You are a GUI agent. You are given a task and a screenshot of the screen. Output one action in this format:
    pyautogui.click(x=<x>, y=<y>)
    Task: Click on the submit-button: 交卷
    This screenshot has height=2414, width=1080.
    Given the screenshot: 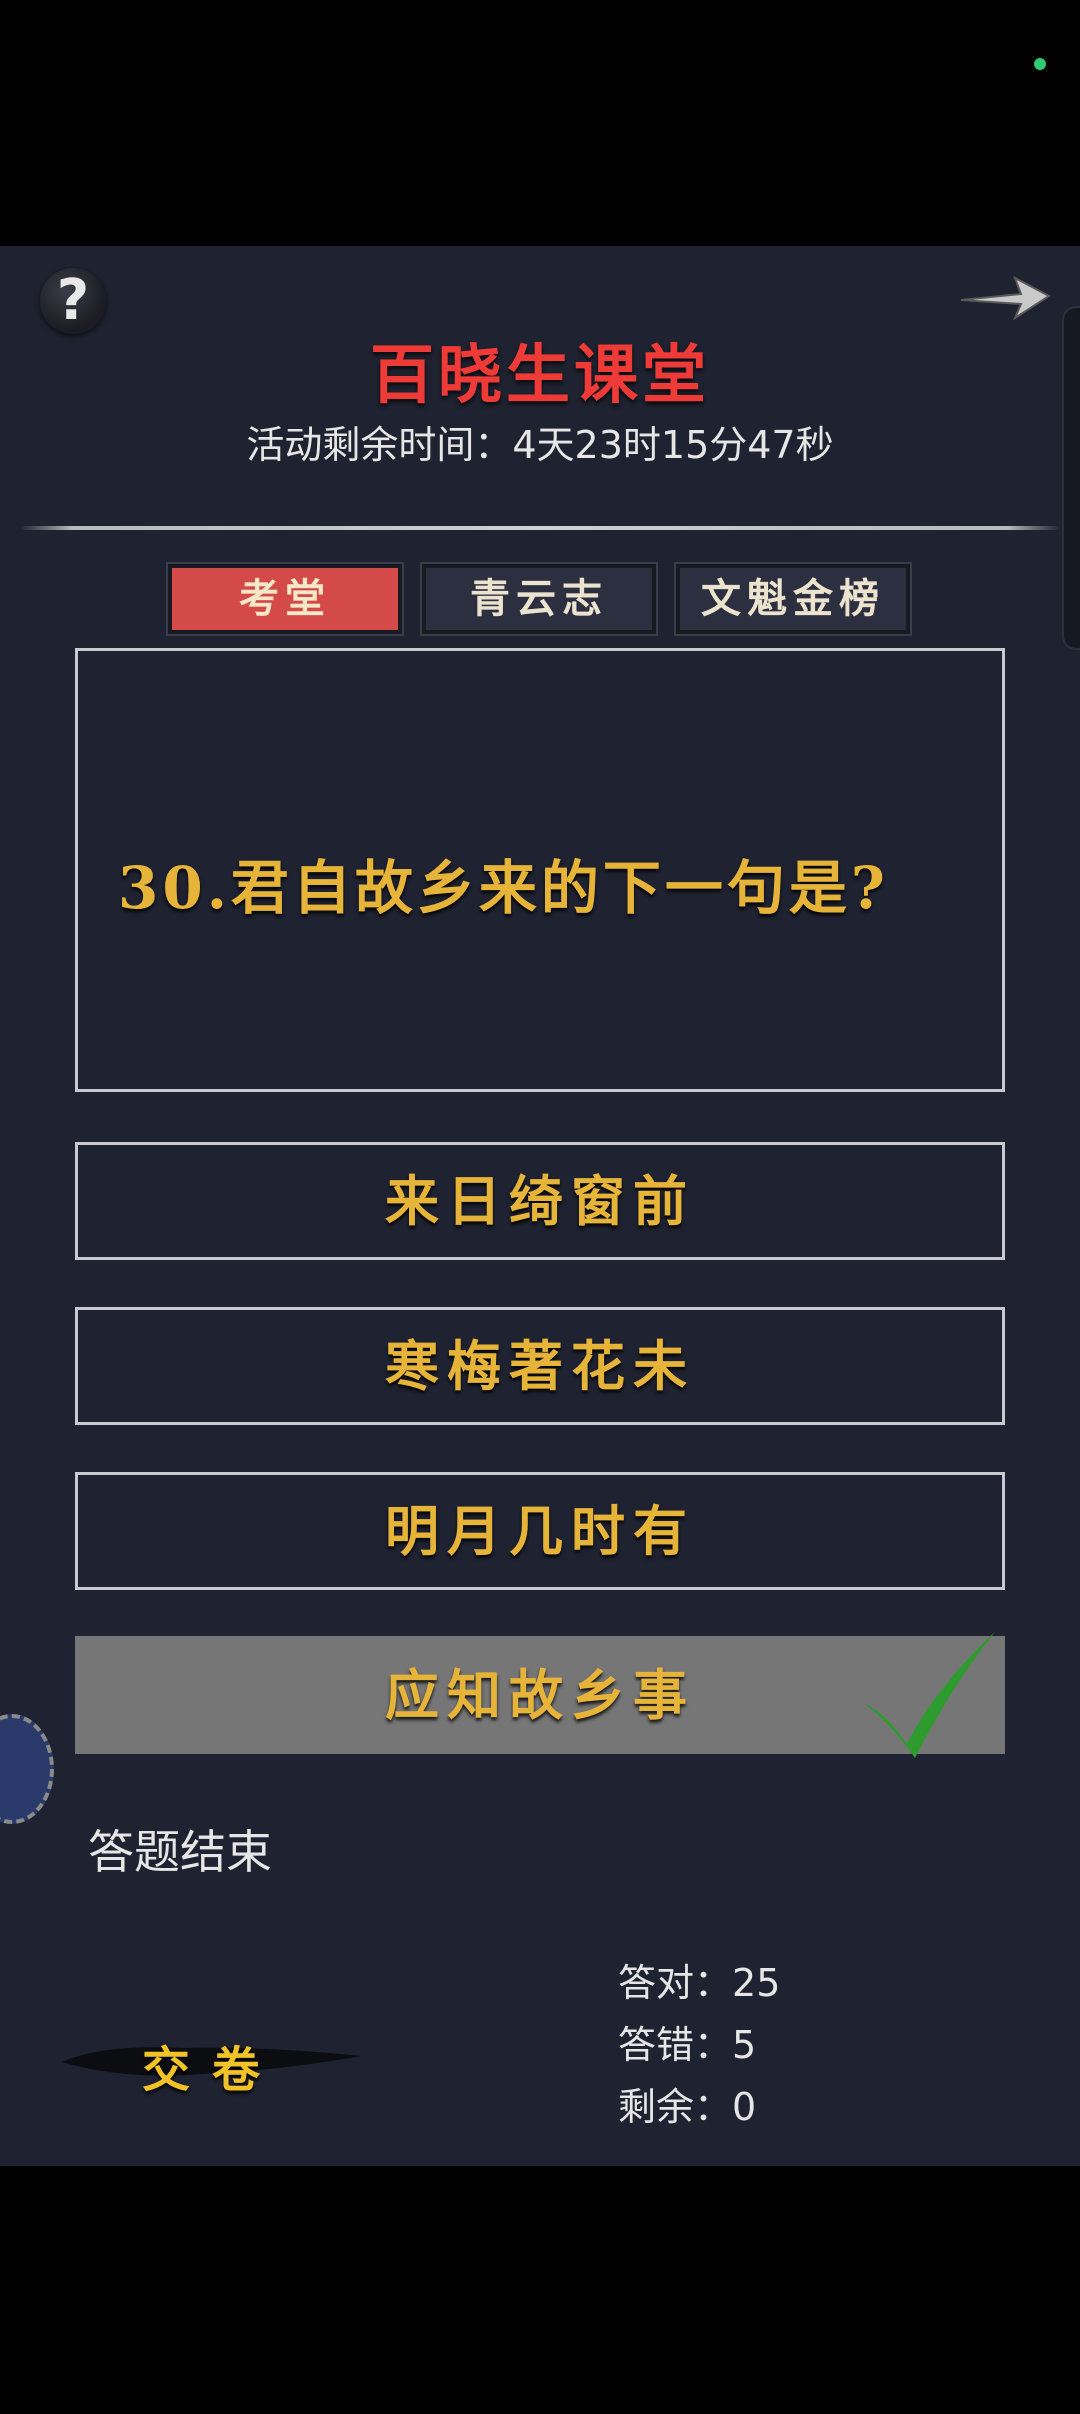 What is the action you would take?
    pyautogui.click(x=212, y=2060)
    